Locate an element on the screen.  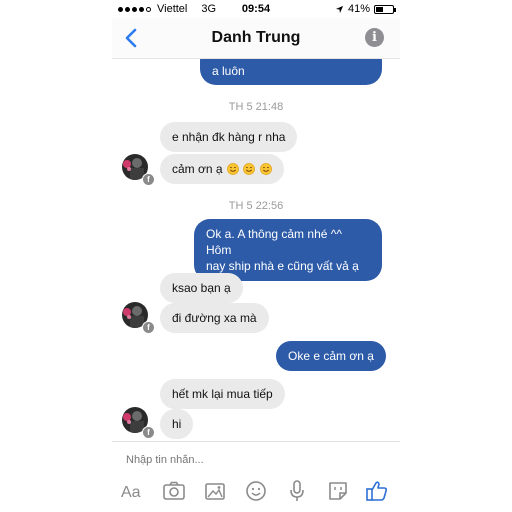
battery-level is located at coordinates (379, 9).